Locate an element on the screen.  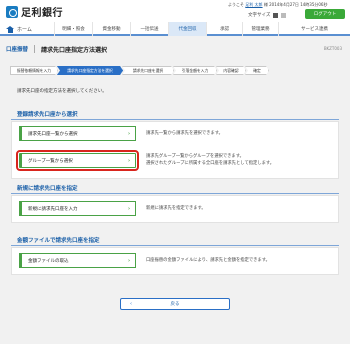
nav-home: ホーム is located at coordinates (27, 29).